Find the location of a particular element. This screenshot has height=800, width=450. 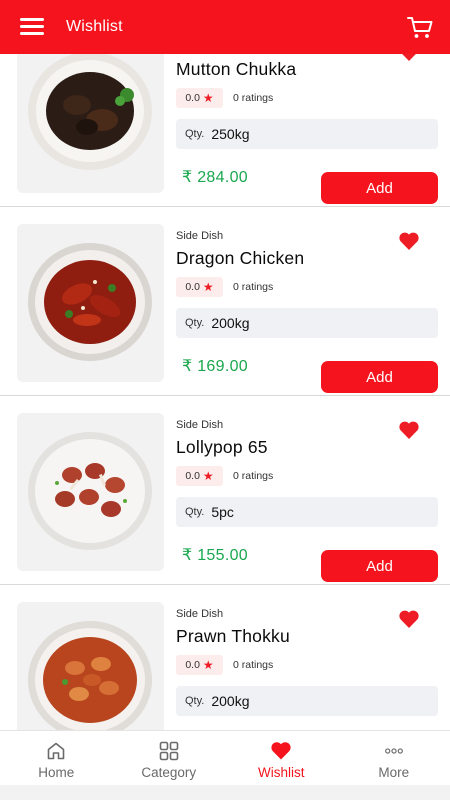

page-title: Wishlist is located at coordinates (94, 26).